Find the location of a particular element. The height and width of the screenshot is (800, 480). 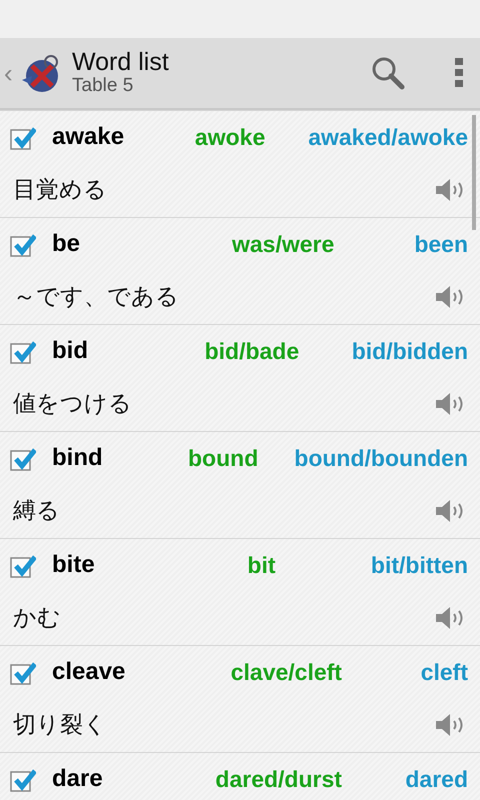

base-form: cleave is located at coordinates (89, 672).